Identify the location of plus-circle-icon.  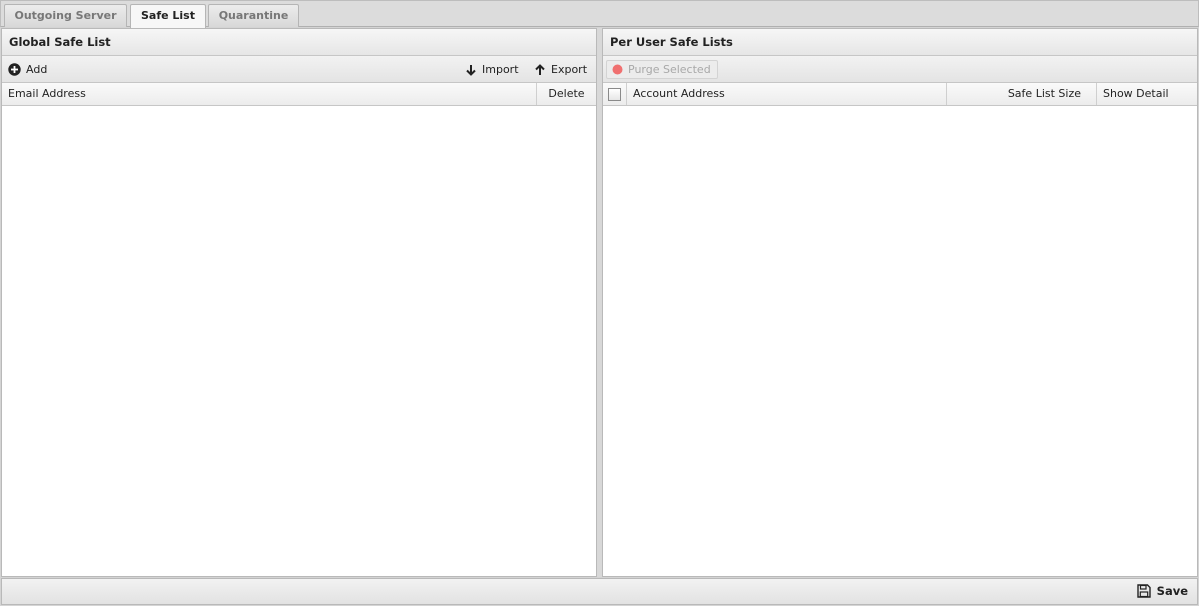
(14, 69).